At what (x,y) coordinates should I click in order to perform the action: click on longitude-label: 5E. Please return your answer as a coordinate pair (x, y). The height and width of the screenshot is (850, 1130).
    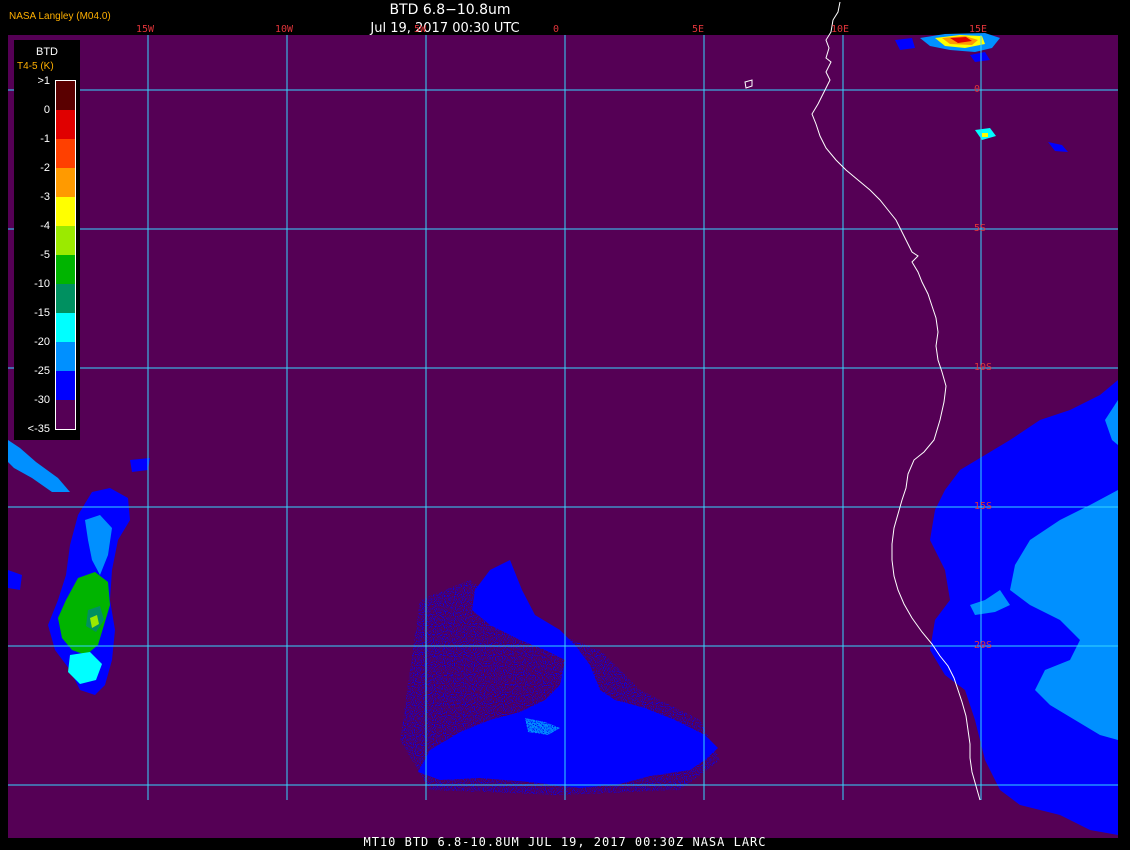
    Looking at the image, I should click on (698, 29).